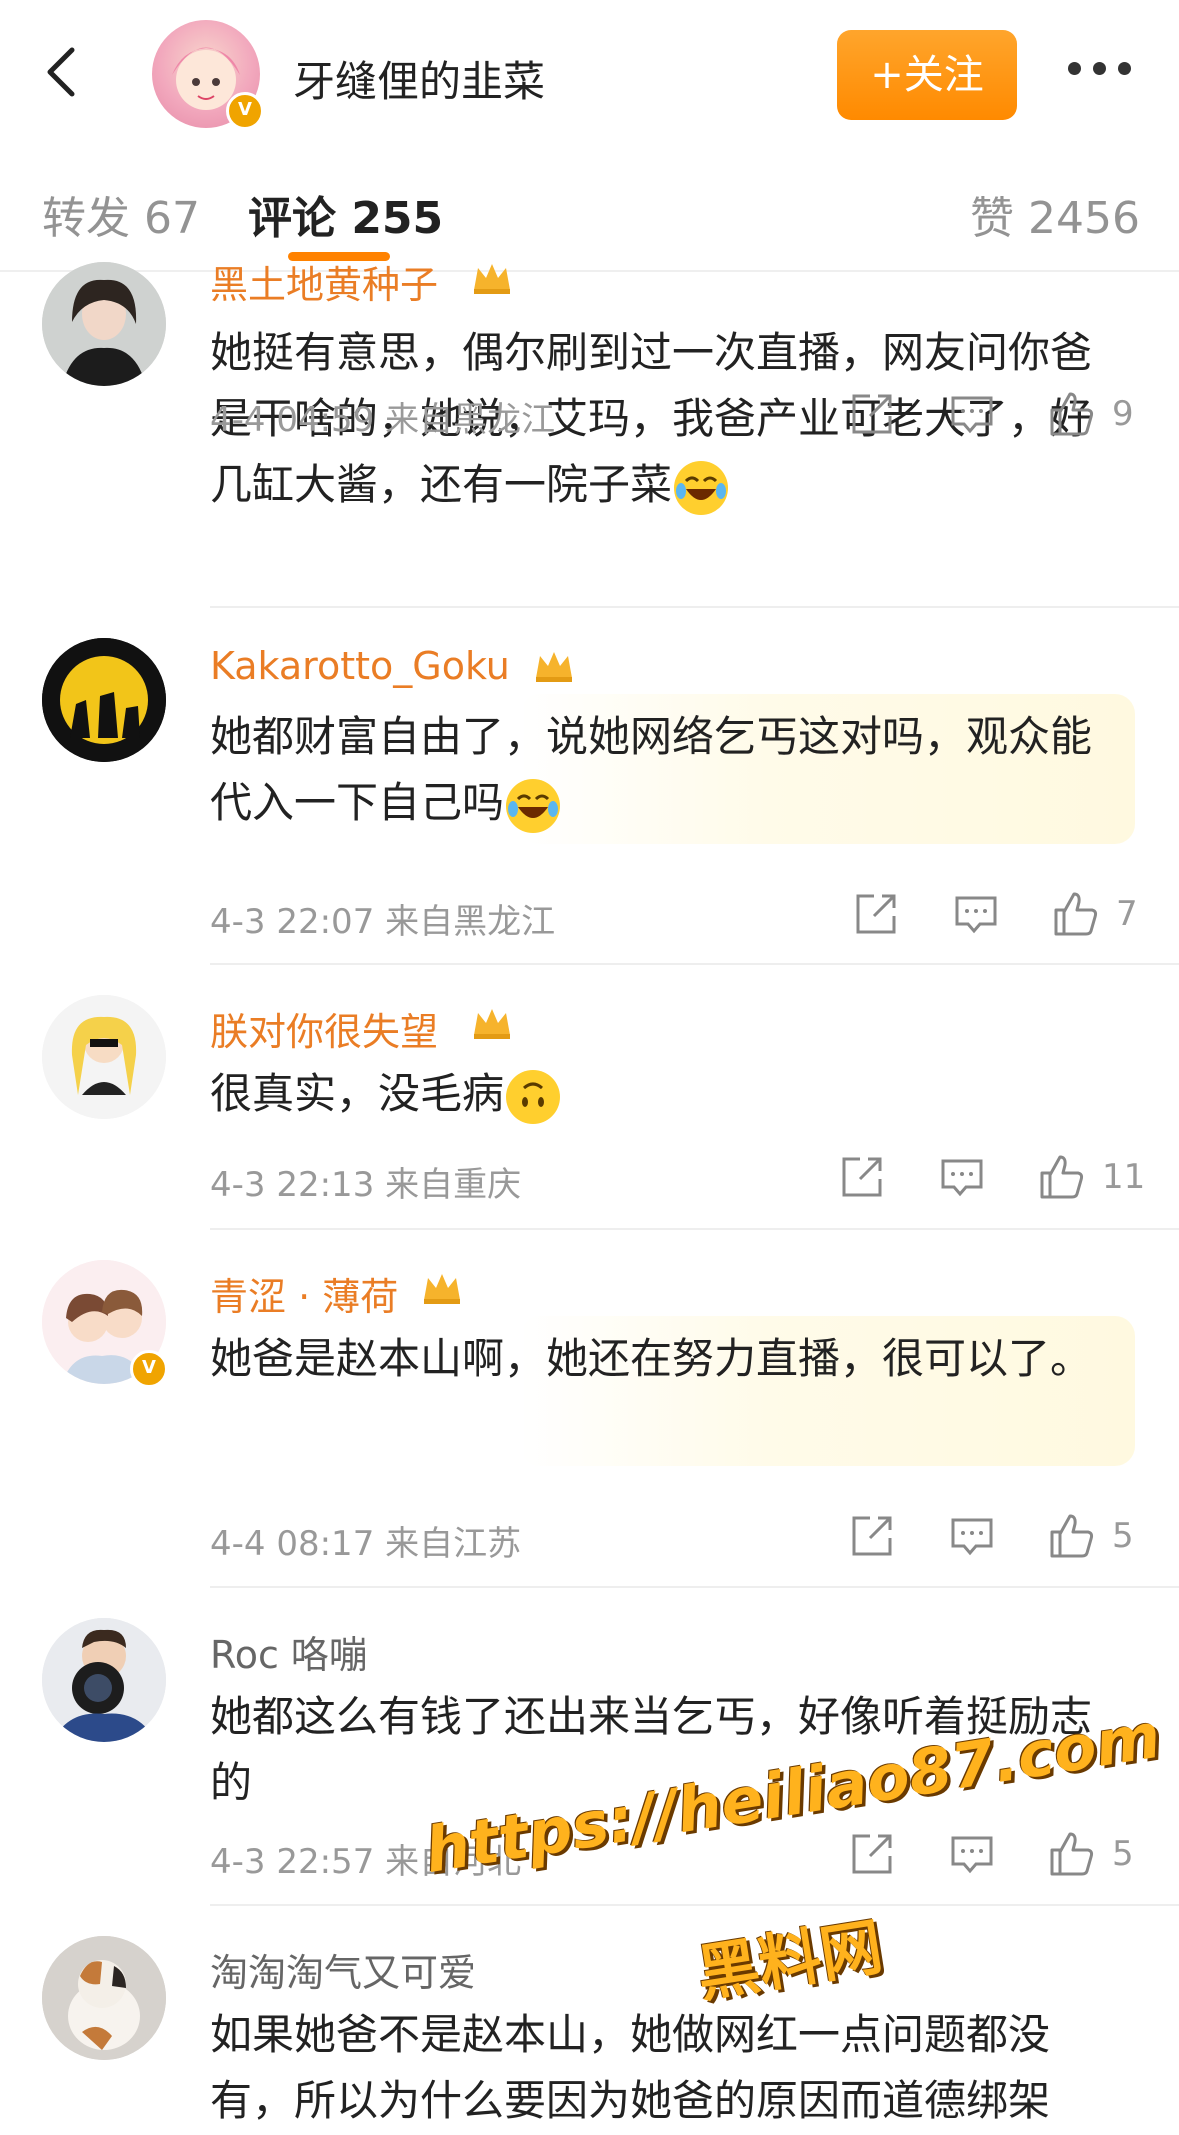  I want to click on comment-meta: 4-4 08:17 来自江苏, so click(366, 1544).